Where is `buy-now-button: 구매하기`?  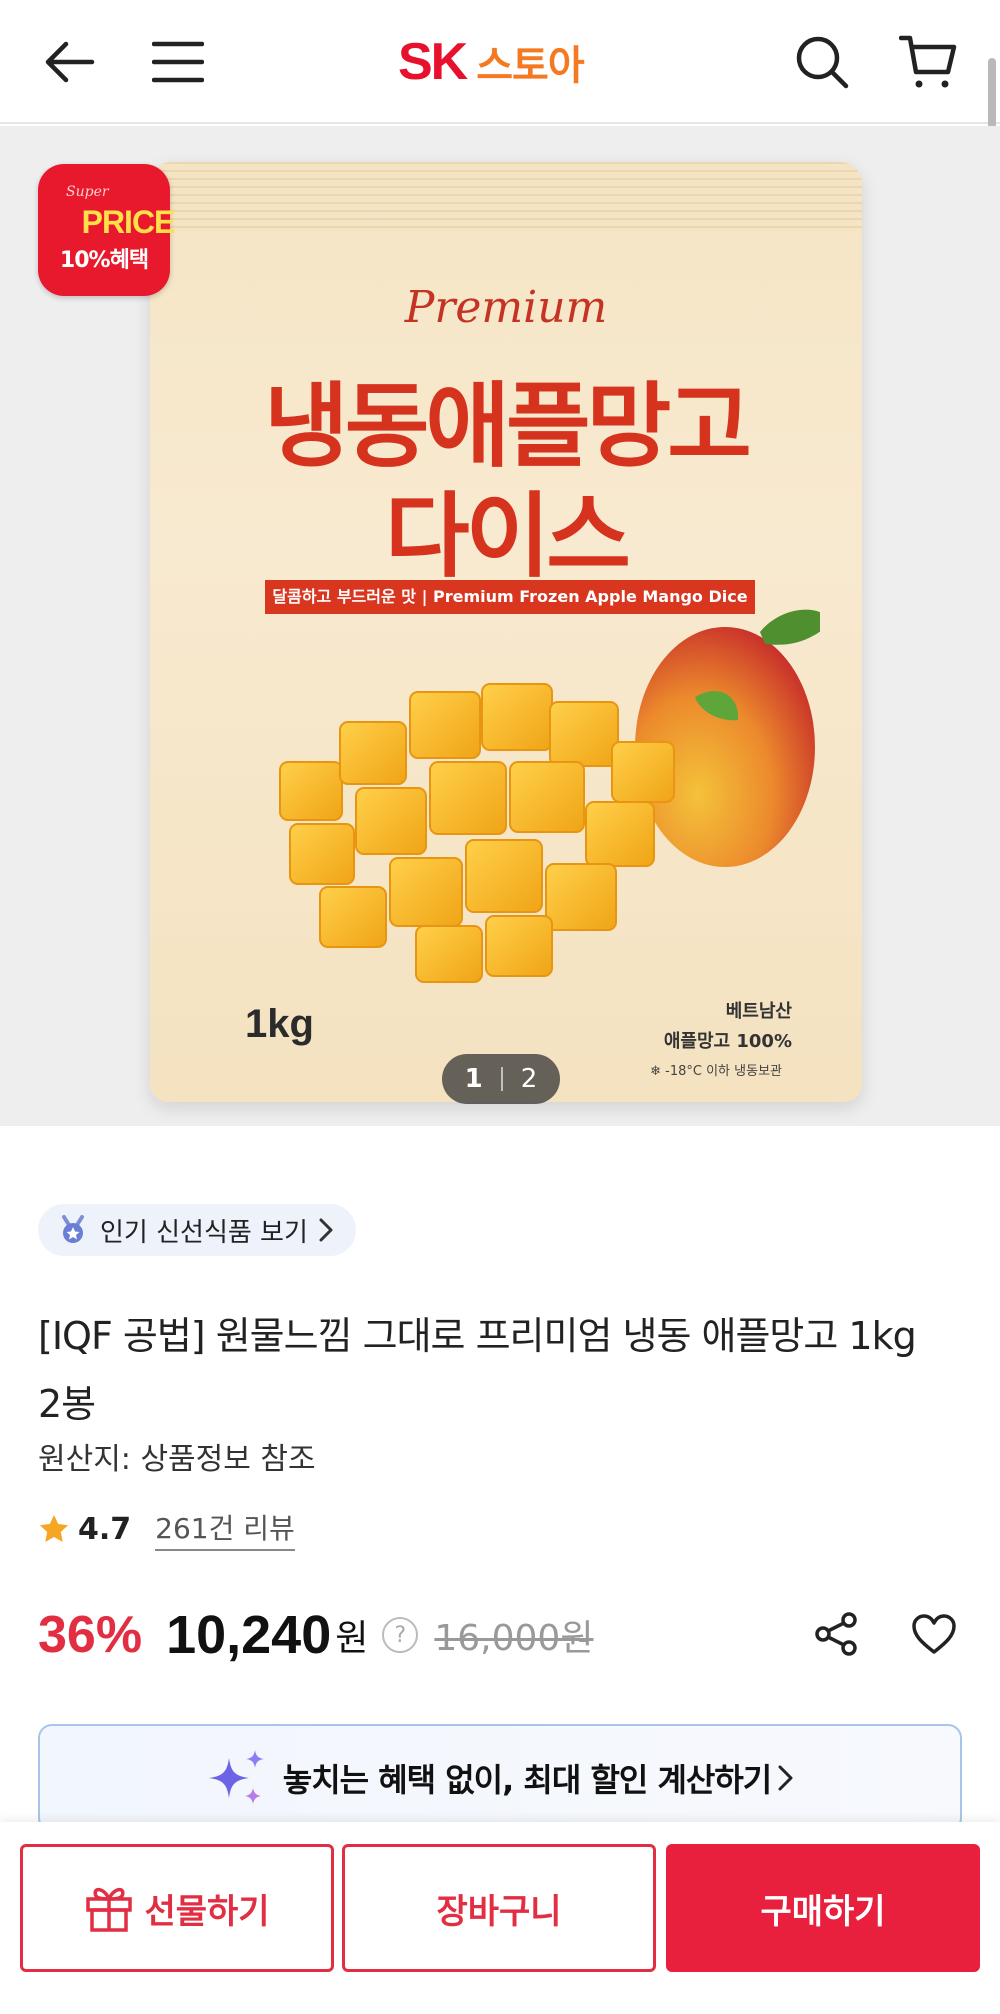
buy-now-button: 구매하기 is located at coordinates (823, 1908).